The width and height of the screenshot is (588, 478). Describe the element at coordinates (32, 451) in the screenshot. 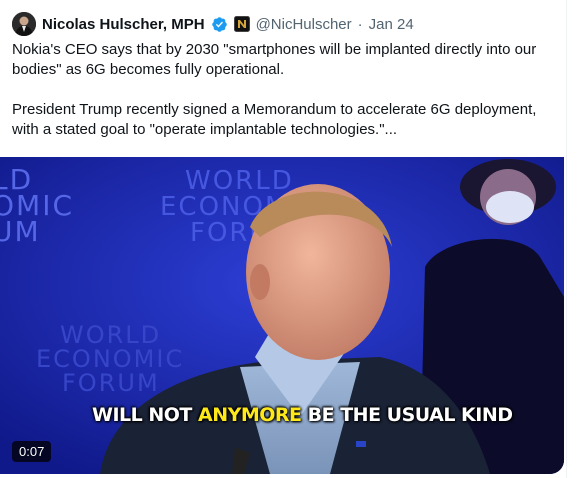

I see `video-duration-badge: 0:07` at that location.